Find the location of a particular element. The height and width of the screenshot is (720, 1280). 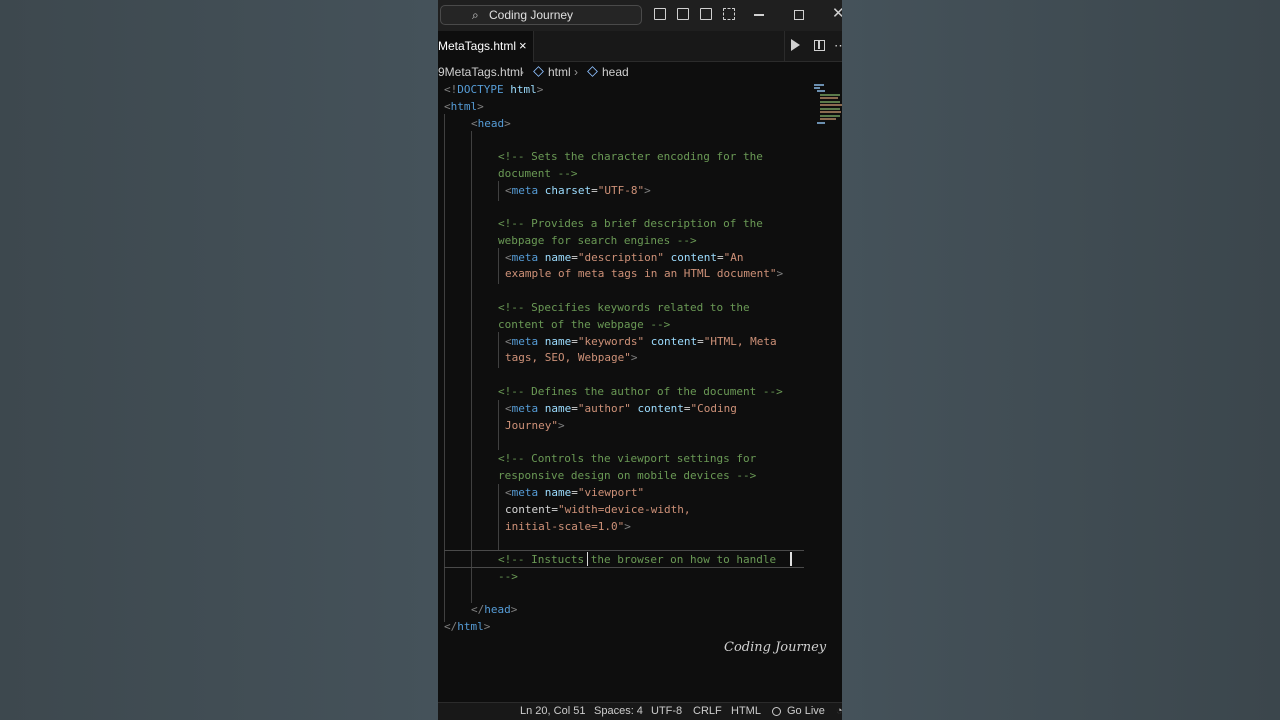

more-actions-icon: ⋯ is located at coordinates (838, 46).